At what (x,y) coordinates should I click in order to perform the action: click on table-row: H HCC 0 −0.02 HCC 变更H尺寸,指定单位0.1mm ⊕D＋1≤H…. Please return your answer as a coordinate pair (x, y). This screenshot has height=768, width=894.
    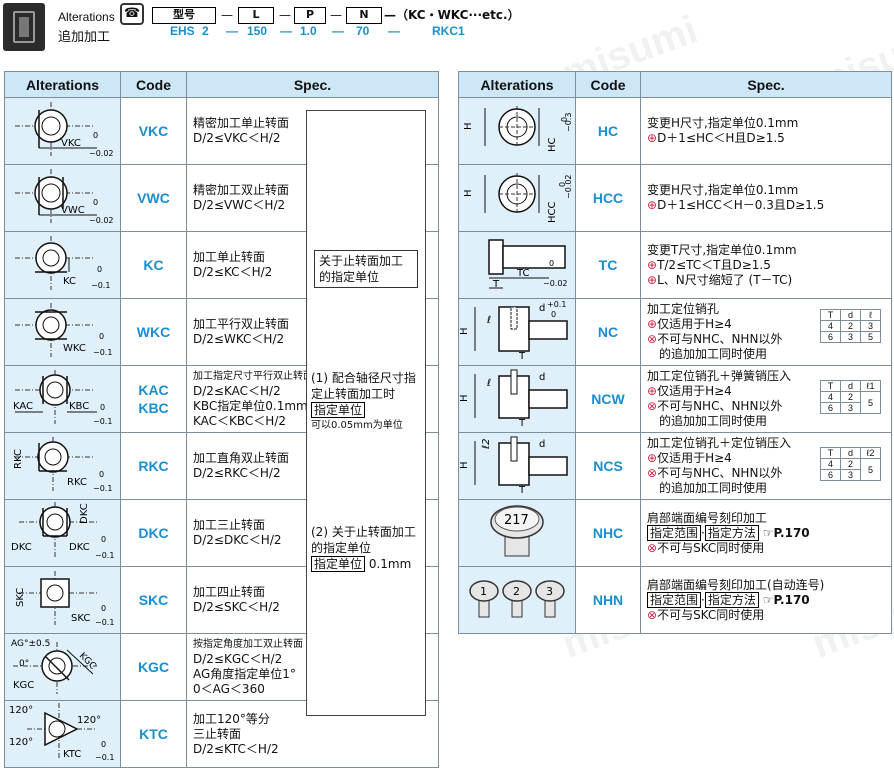
    Looking at the image, I should click on (675, 198).